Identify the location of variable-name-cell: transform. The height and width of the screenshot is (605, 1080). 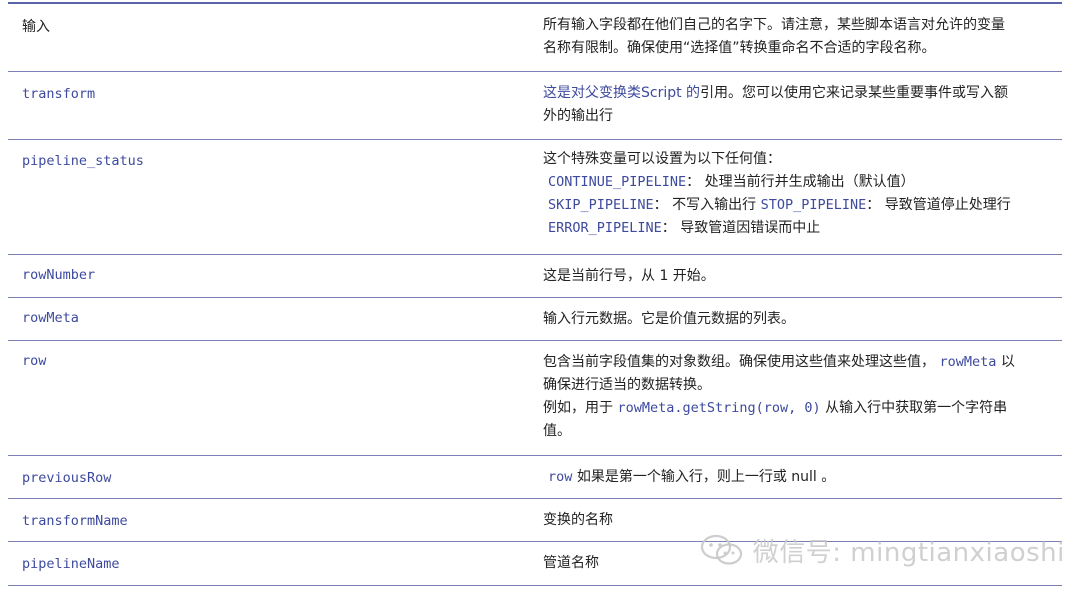
(275, 105).